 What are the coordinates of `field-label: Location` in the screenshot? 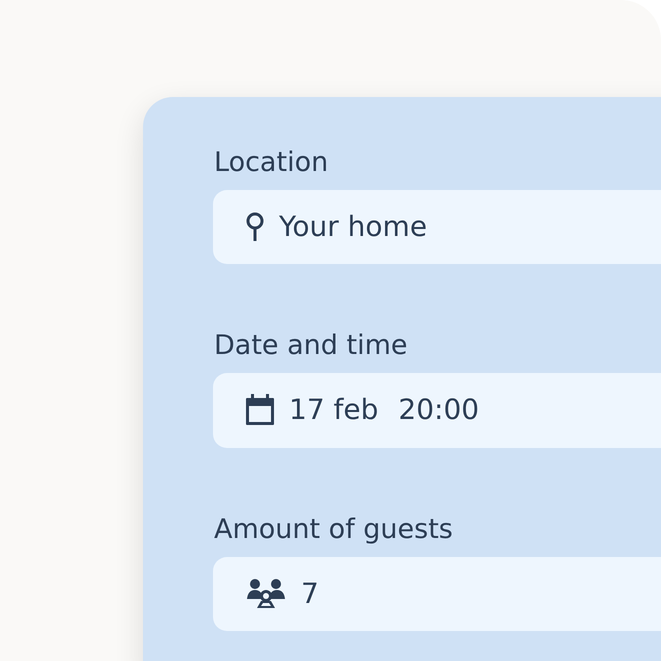 It's located at (272, 163).